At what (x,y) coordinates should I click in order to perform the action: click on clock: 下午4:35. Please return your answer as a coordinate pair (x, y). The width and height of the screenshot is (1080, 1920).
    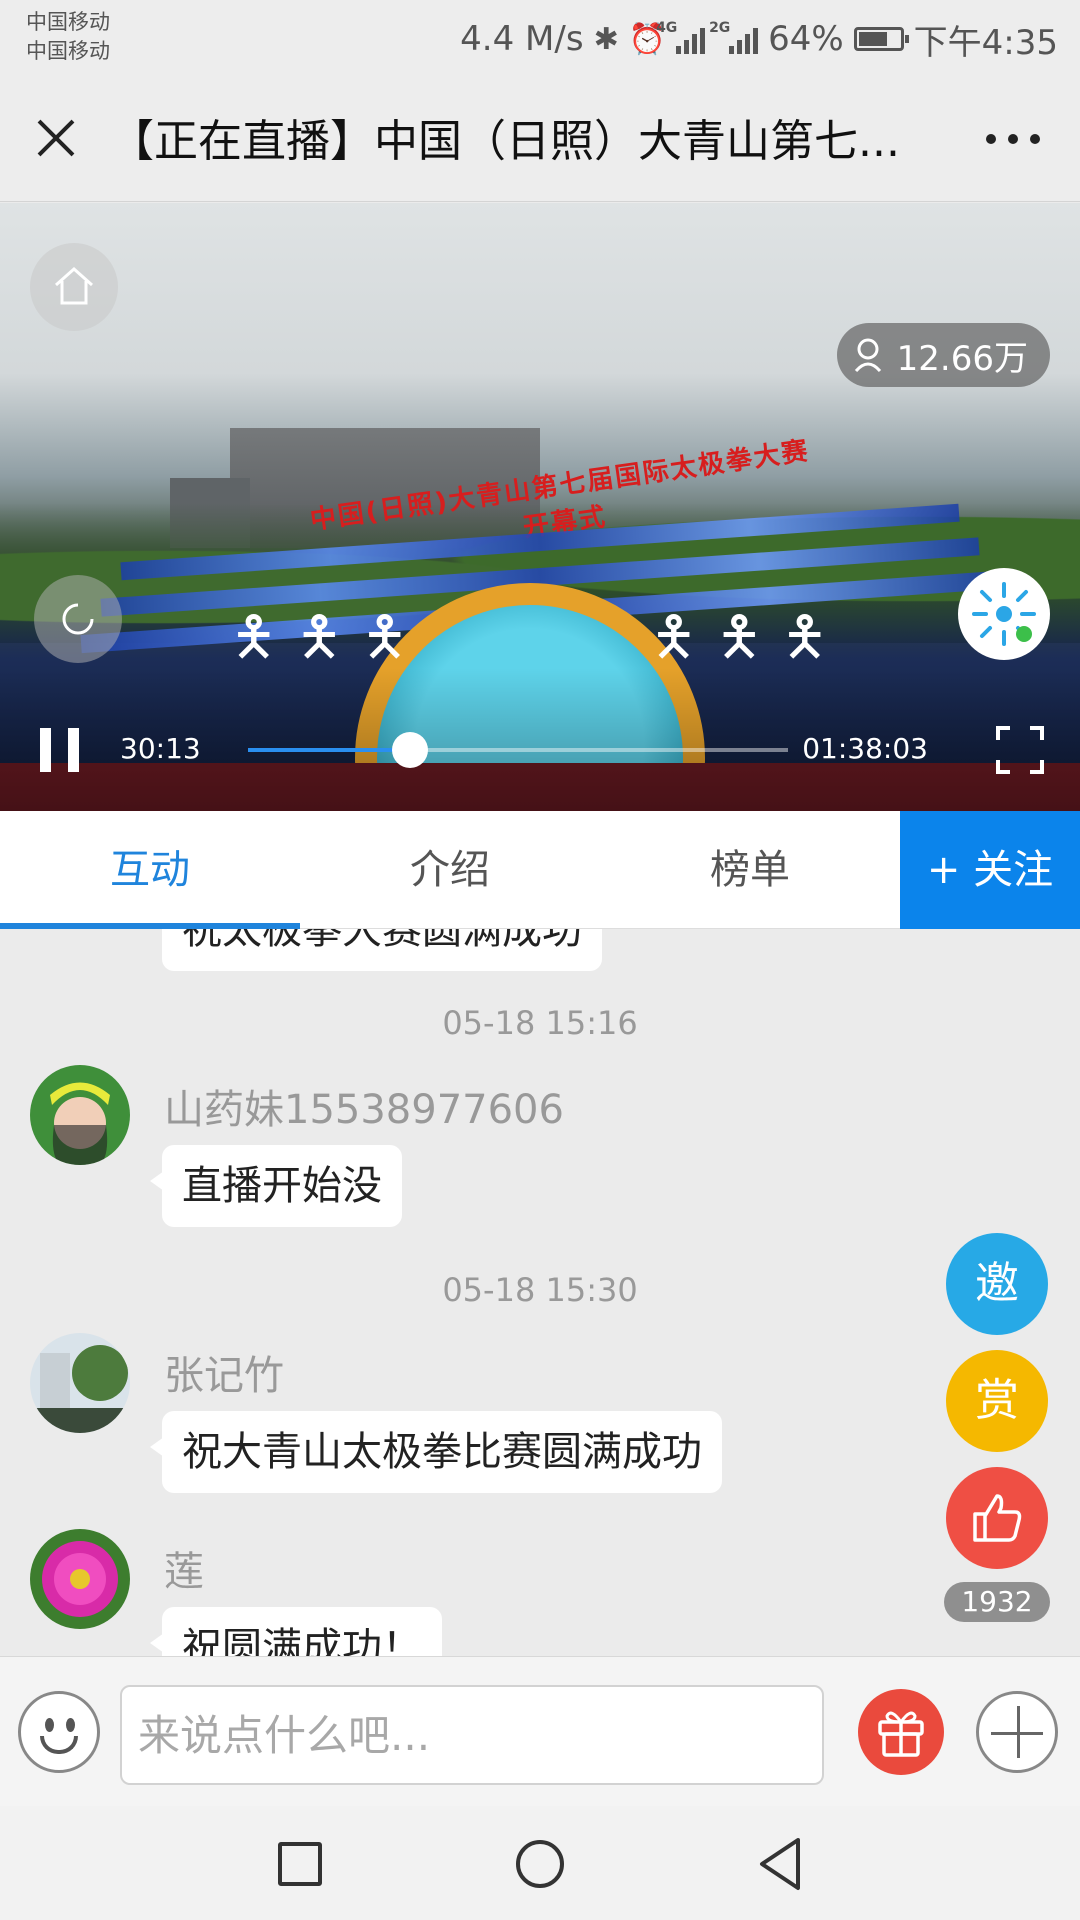
    Looking at the image, I should click on (985, 42).